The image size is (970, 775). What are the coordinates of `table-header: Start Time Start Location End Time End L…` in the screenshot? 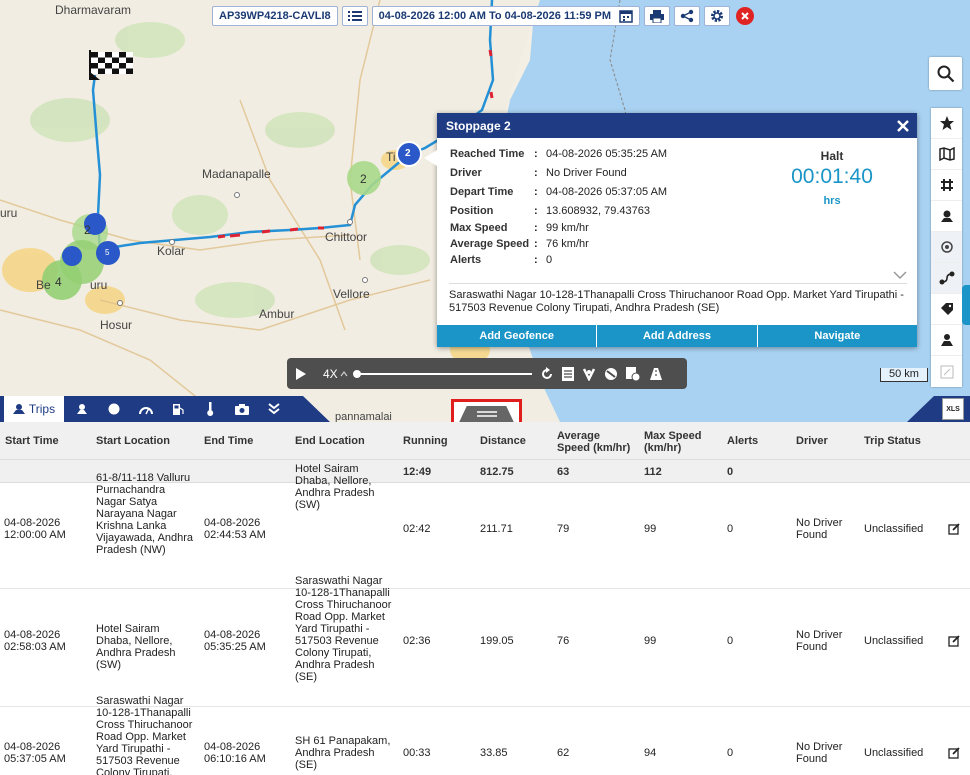 It's located at (485, 441).